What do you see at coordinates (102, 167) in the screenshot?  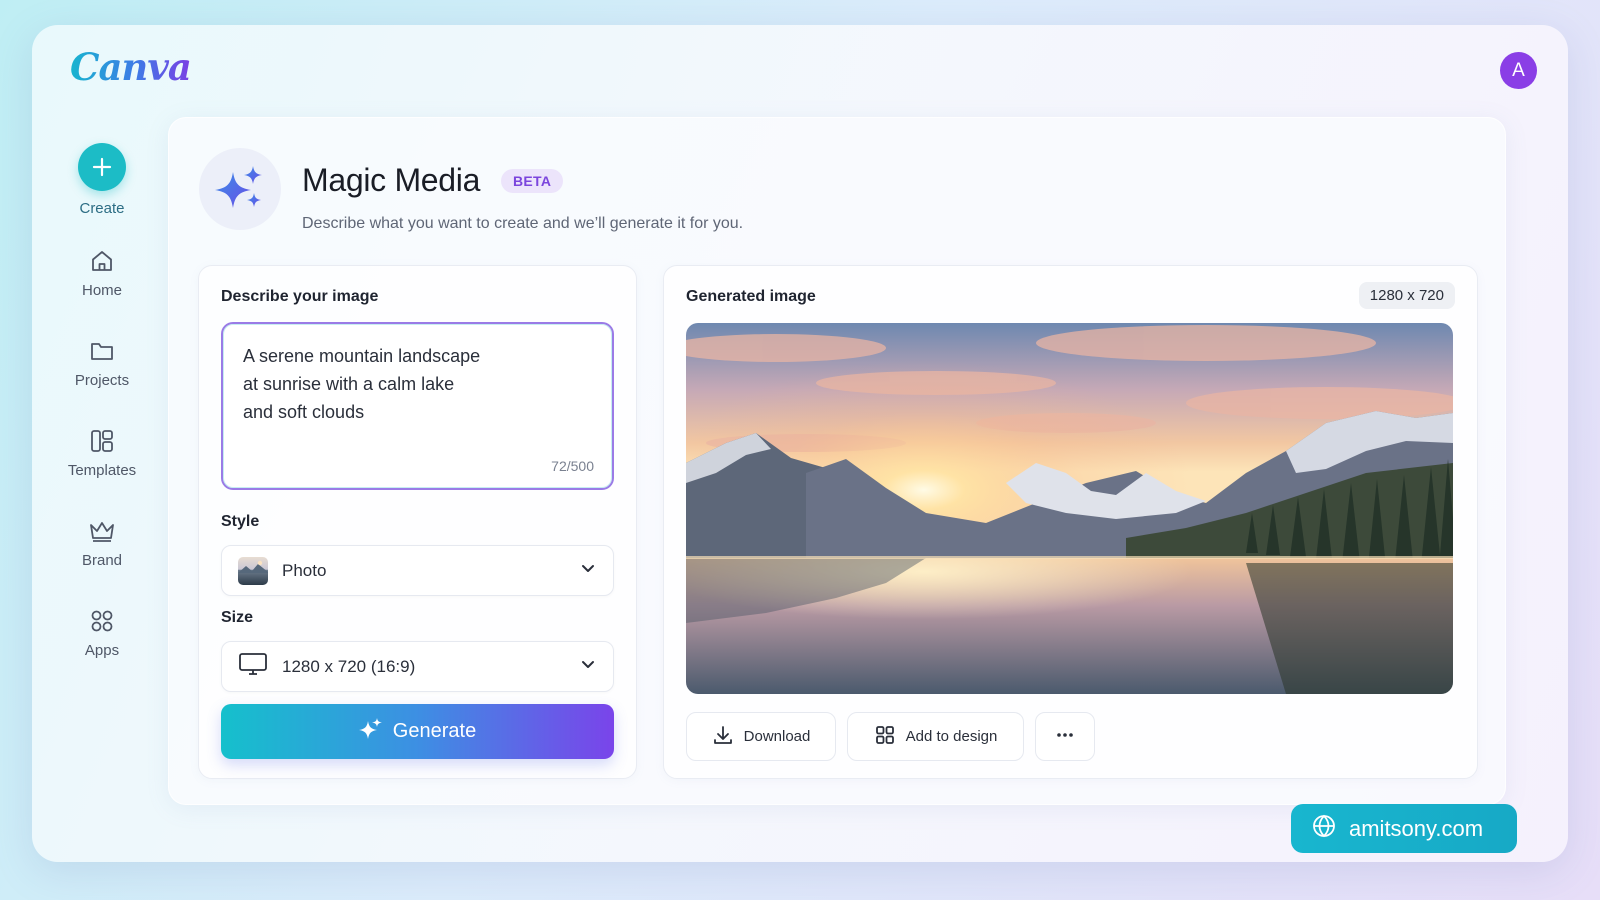 I see `plus-icon` at bounding box center [102, 167].